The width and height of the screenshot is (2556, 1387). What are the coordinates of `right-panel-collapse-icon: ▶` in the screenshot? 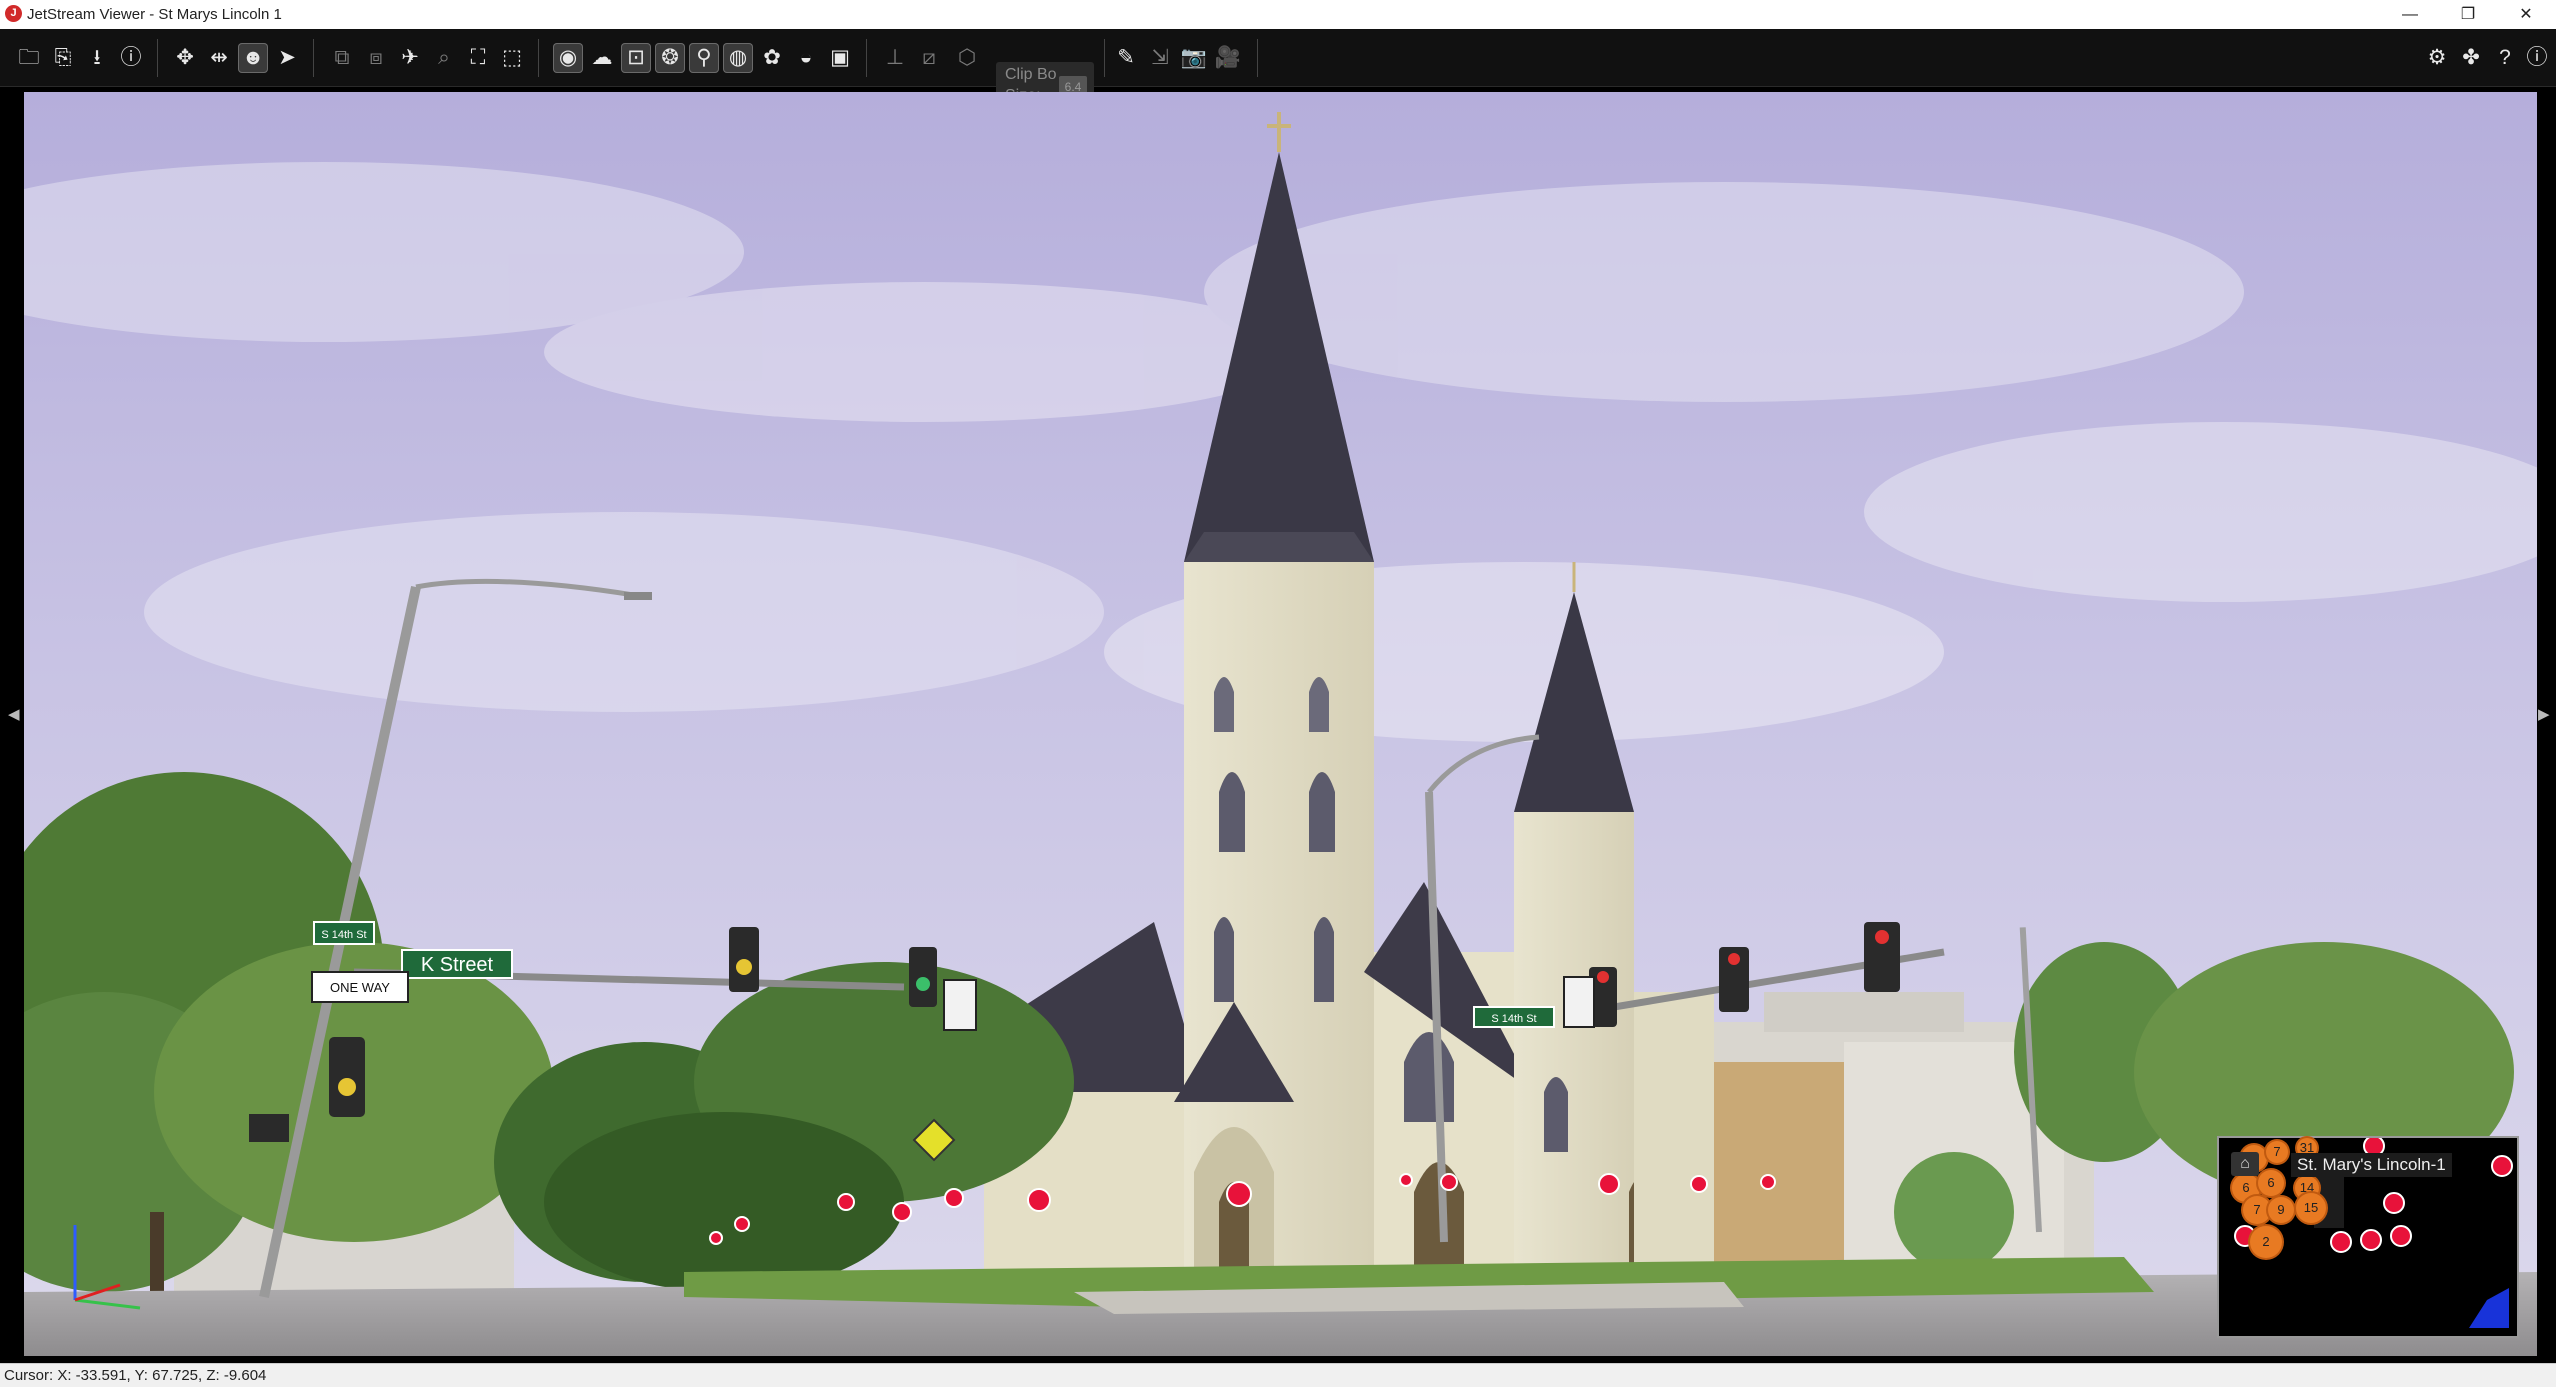 It's located at (2544, 714).